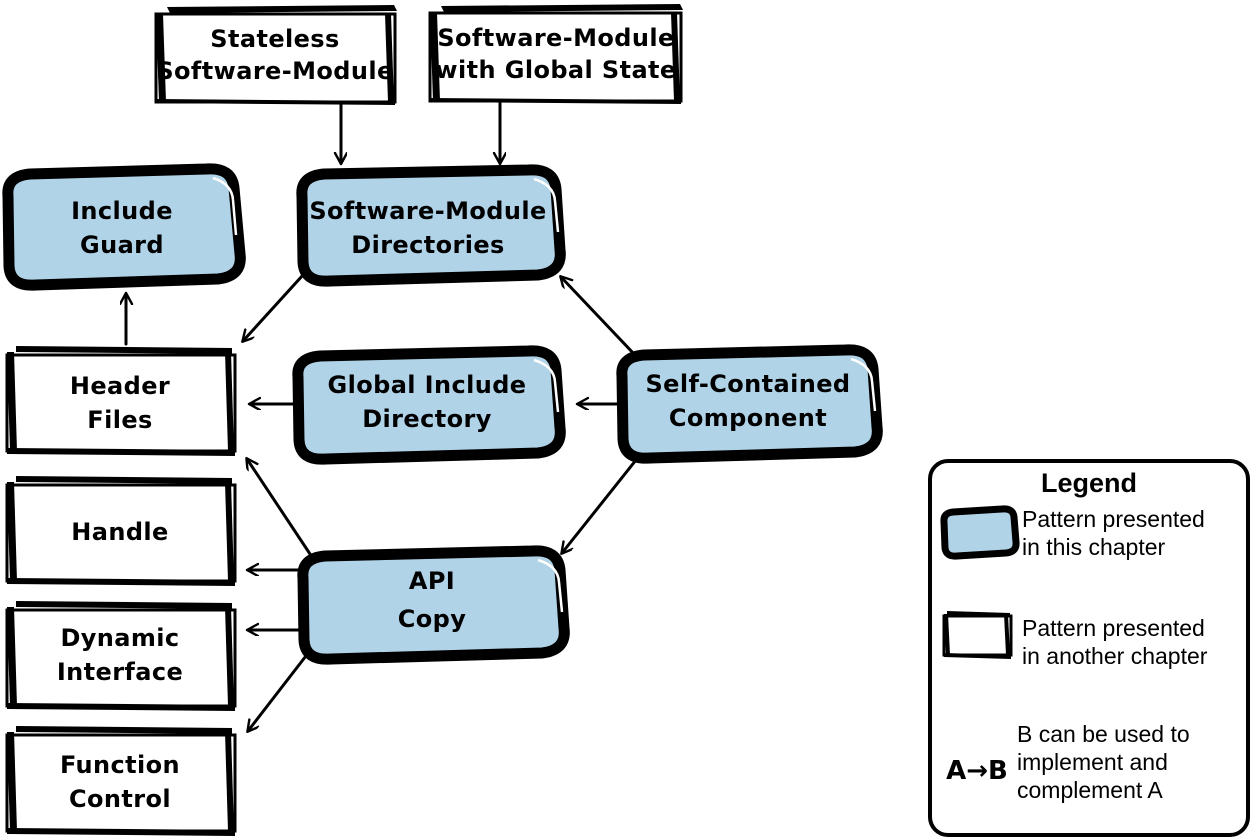 The height and width of the screenshot is (839, 1254). Describe the element at coordinates (977, 635) in the screenshot. I see `white-rectangle-icon` at that location.